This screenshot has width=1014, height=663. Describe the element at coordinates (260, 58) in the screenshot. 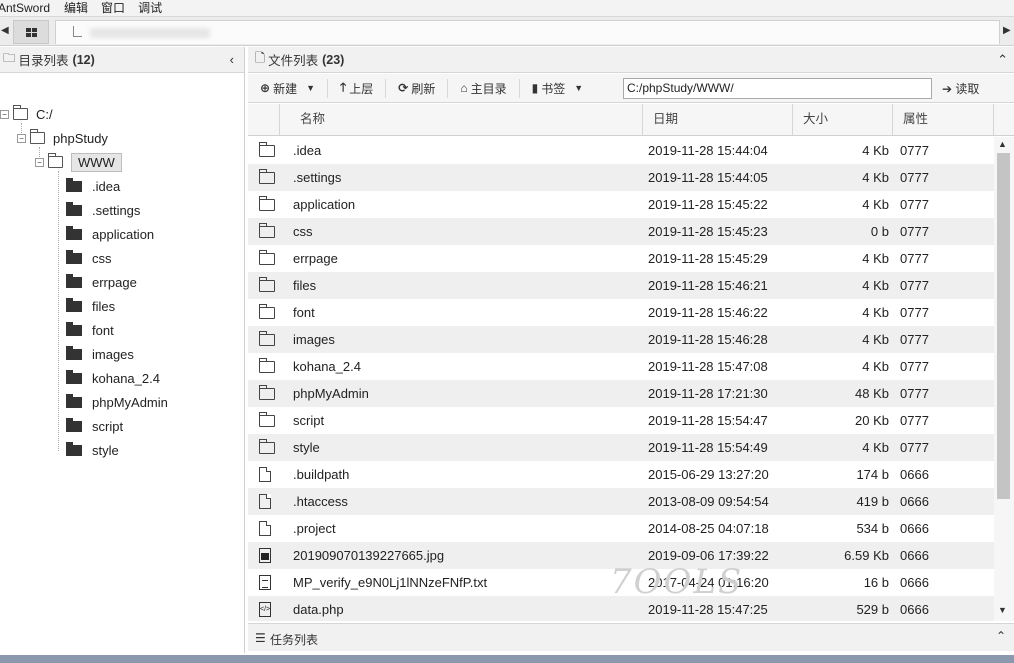

I see `document-icon: 🗋` at that location.